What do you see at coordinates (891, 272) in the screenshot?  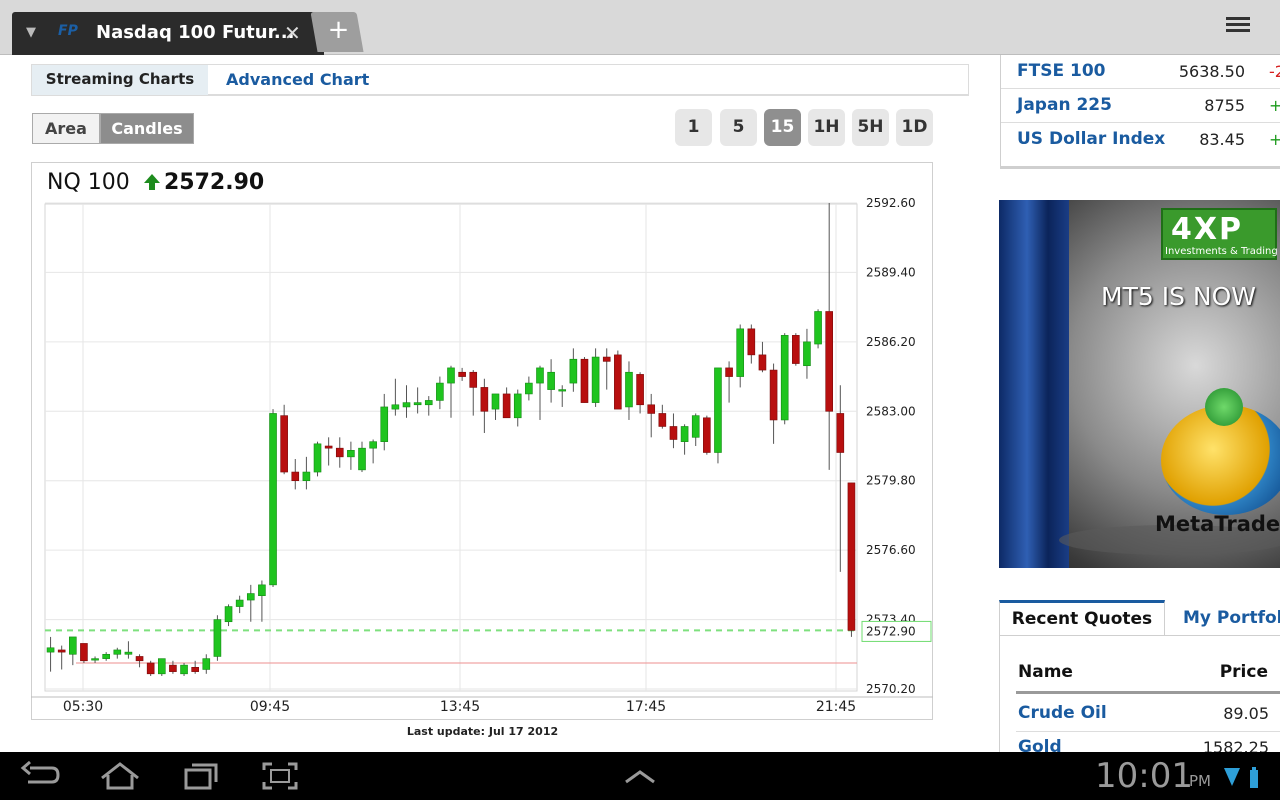 I see `y-tick-label: 2589.40` at bounding box center [891, 272].